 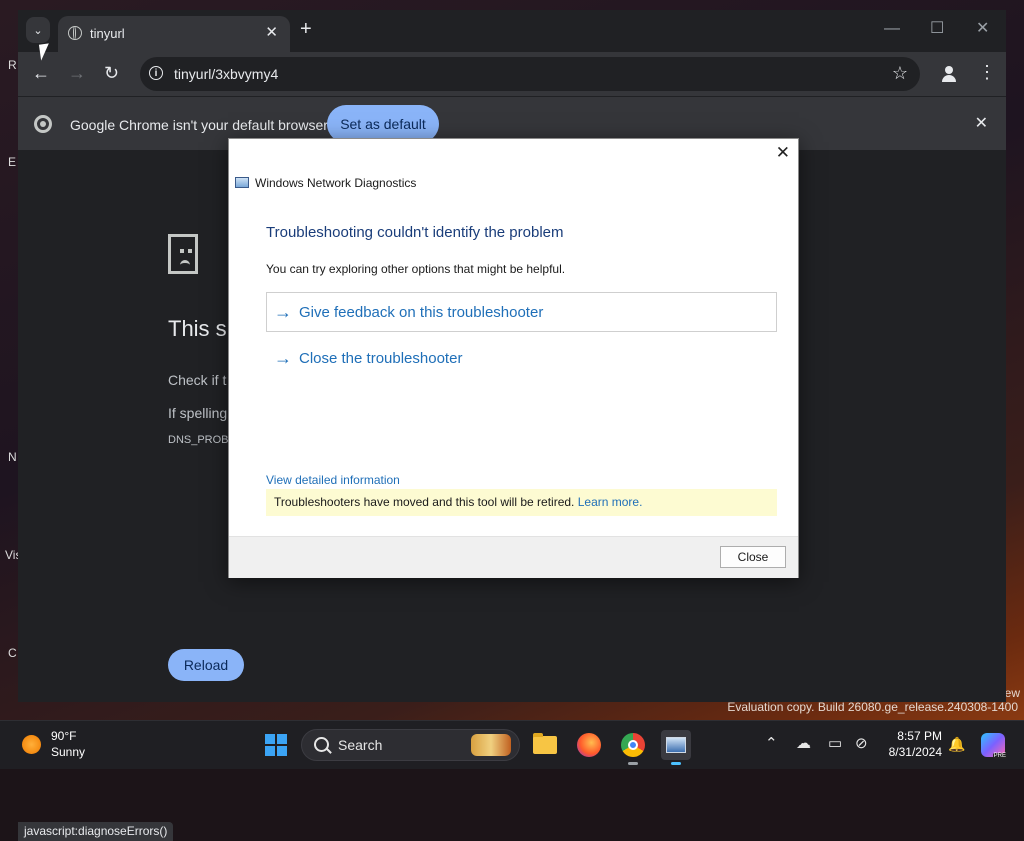 I want to click on firefox-icon, so click(x=589, y=745).